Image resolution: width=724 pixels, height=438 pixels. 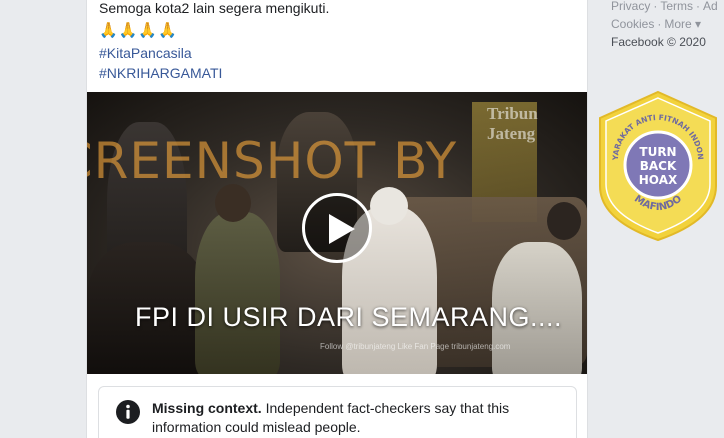 I want to click on hashtag-nkriharga-mati: #NKRIHARGAMATI, so click(x=339, y=73).